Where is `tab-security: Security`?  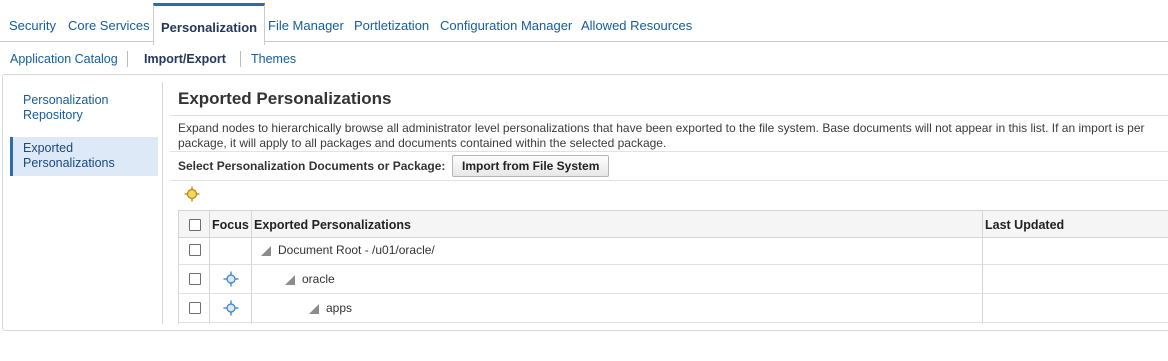 tab-security: Security is located at coordinates (32, 20).